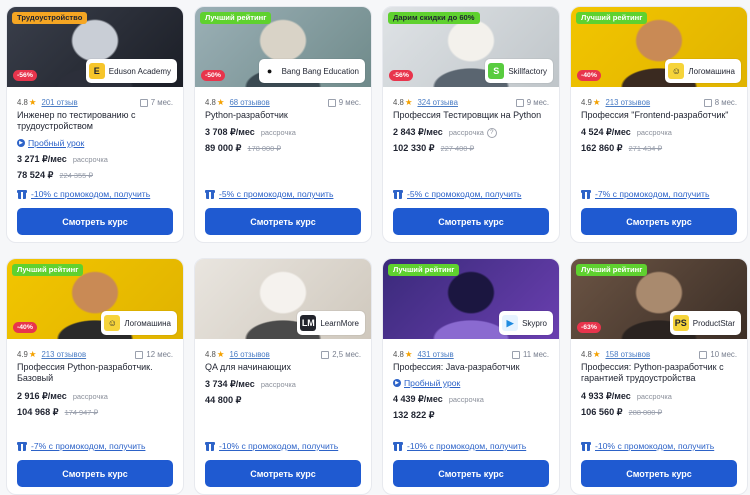 This screenshot has height=495, width=750. Describe the element at coordinates (59, 102) in the screenshot. I see `reviews-link: 201 отзыв` at that location.